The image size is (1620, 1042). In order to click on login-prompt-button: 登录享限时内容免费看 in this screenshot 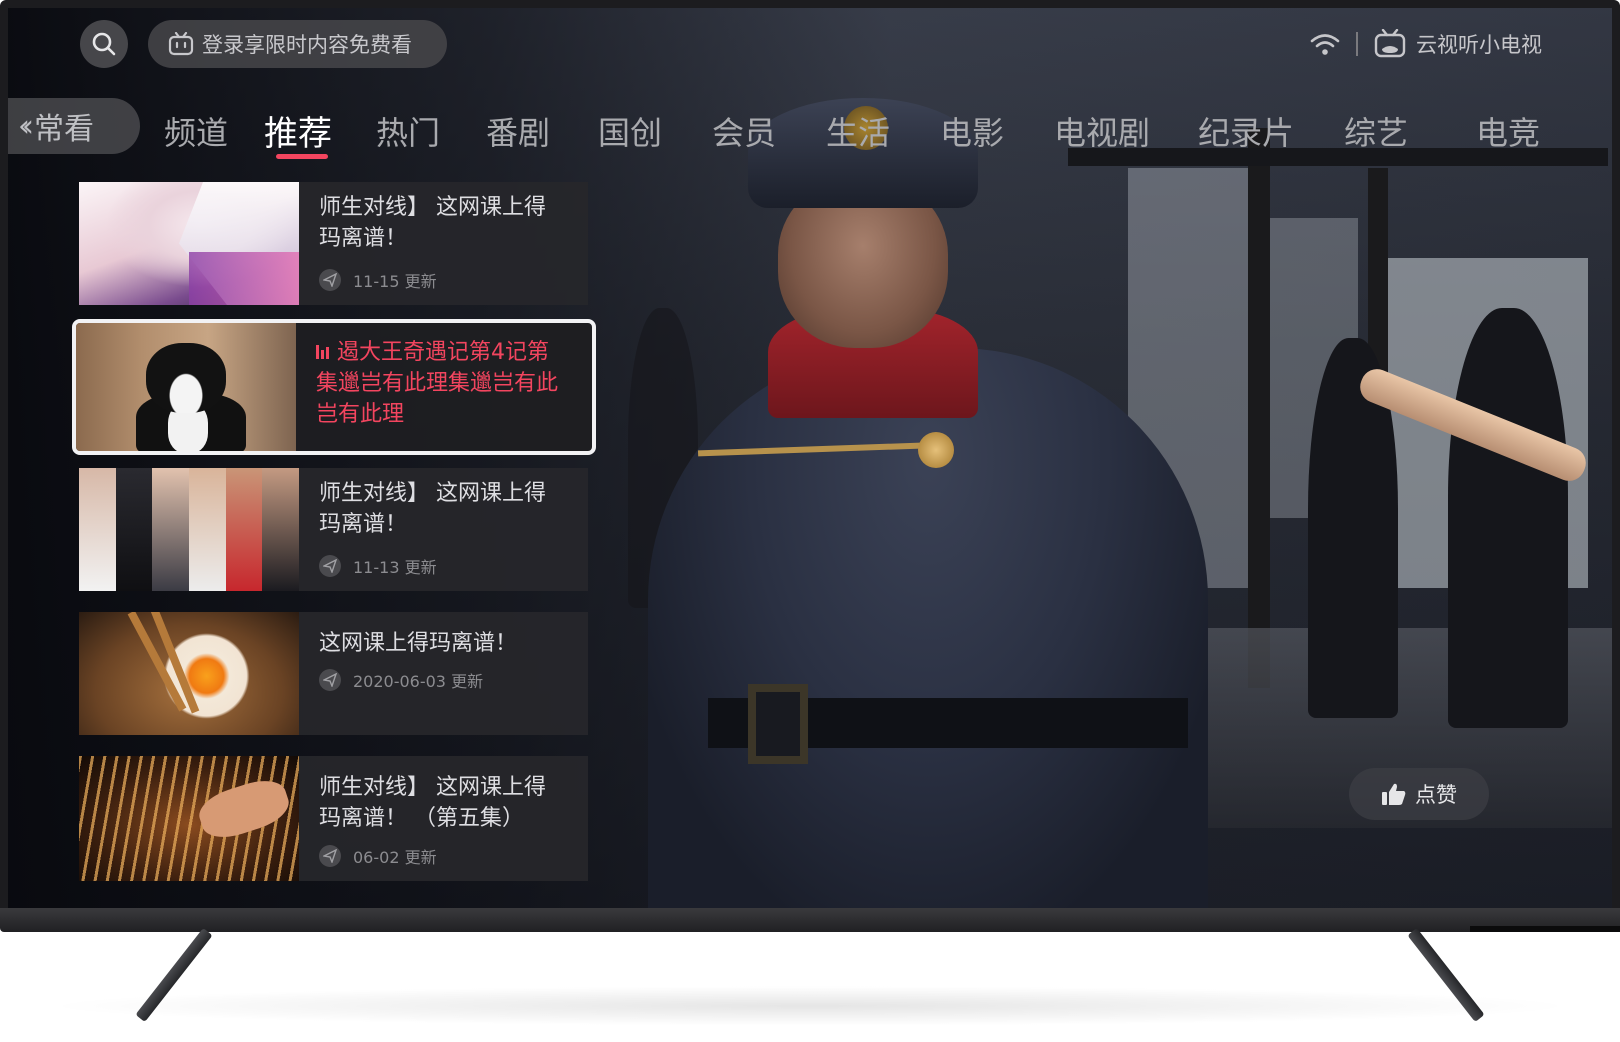, I will do `click(297, 44)`.